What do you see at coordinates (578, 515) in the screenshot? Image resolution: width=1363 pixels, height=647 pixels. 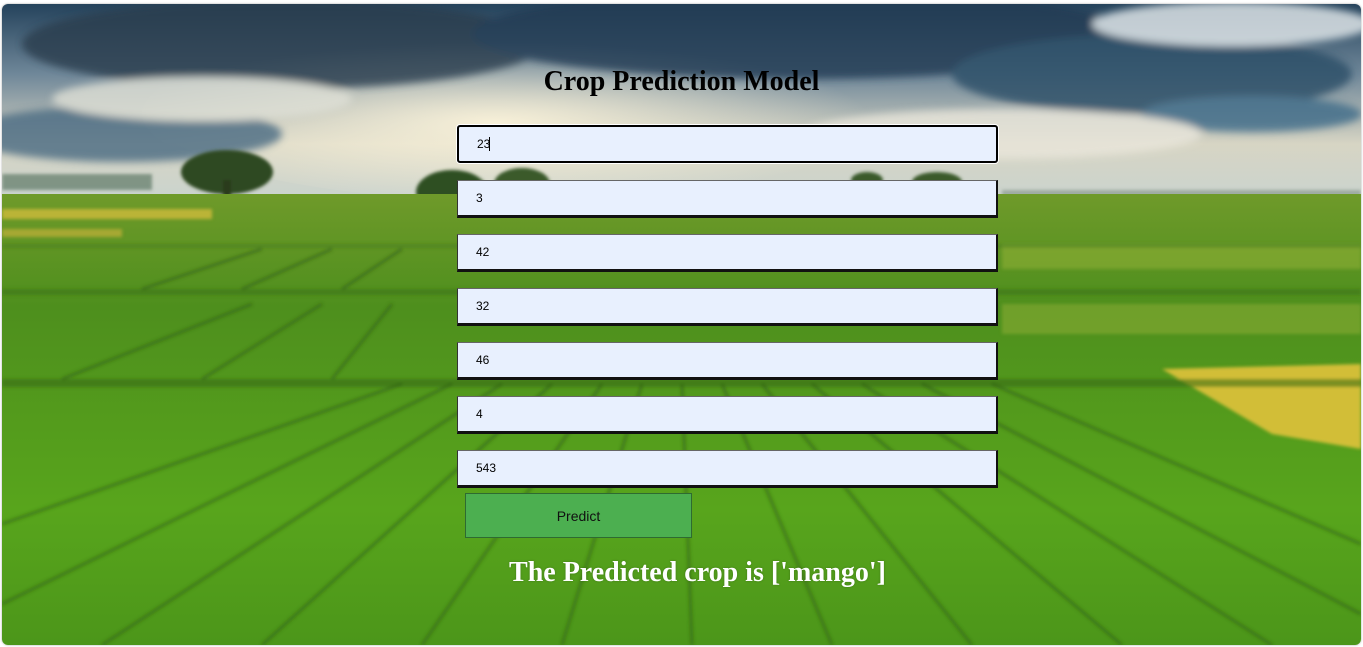 I see `predict-button: Predict` at bounding box center [578, 515].